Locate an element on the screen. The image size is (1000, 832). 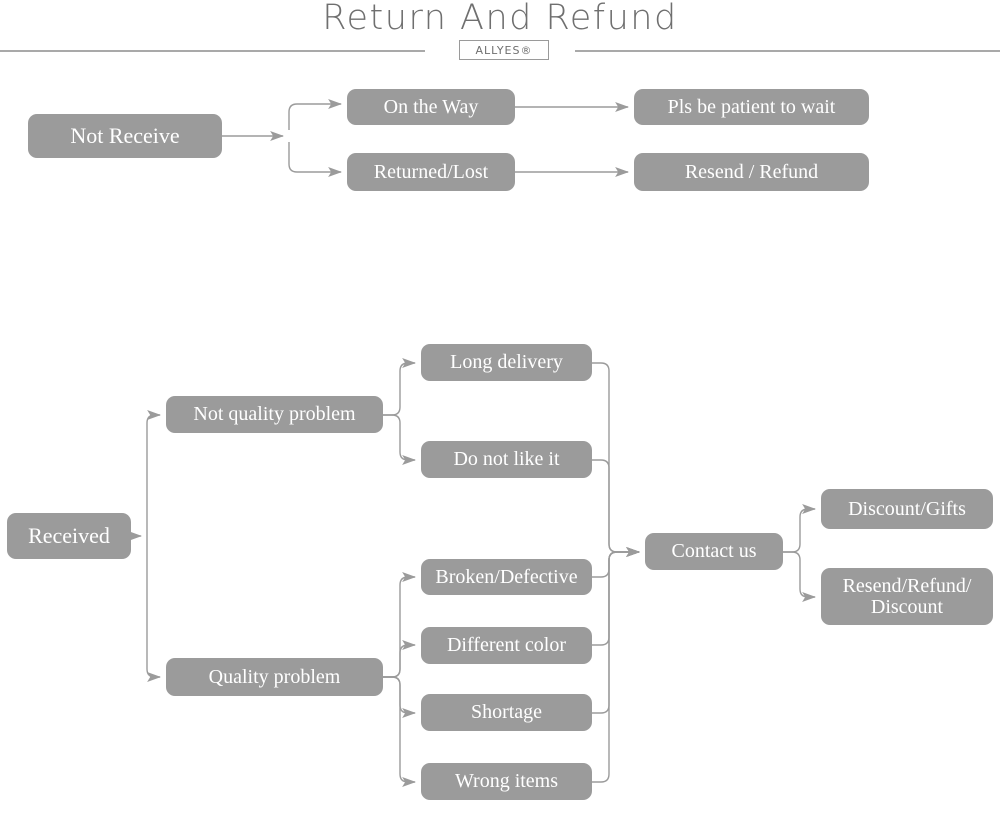
node-do-not-like-it: Do not like it is located at coordinates (506, 459).